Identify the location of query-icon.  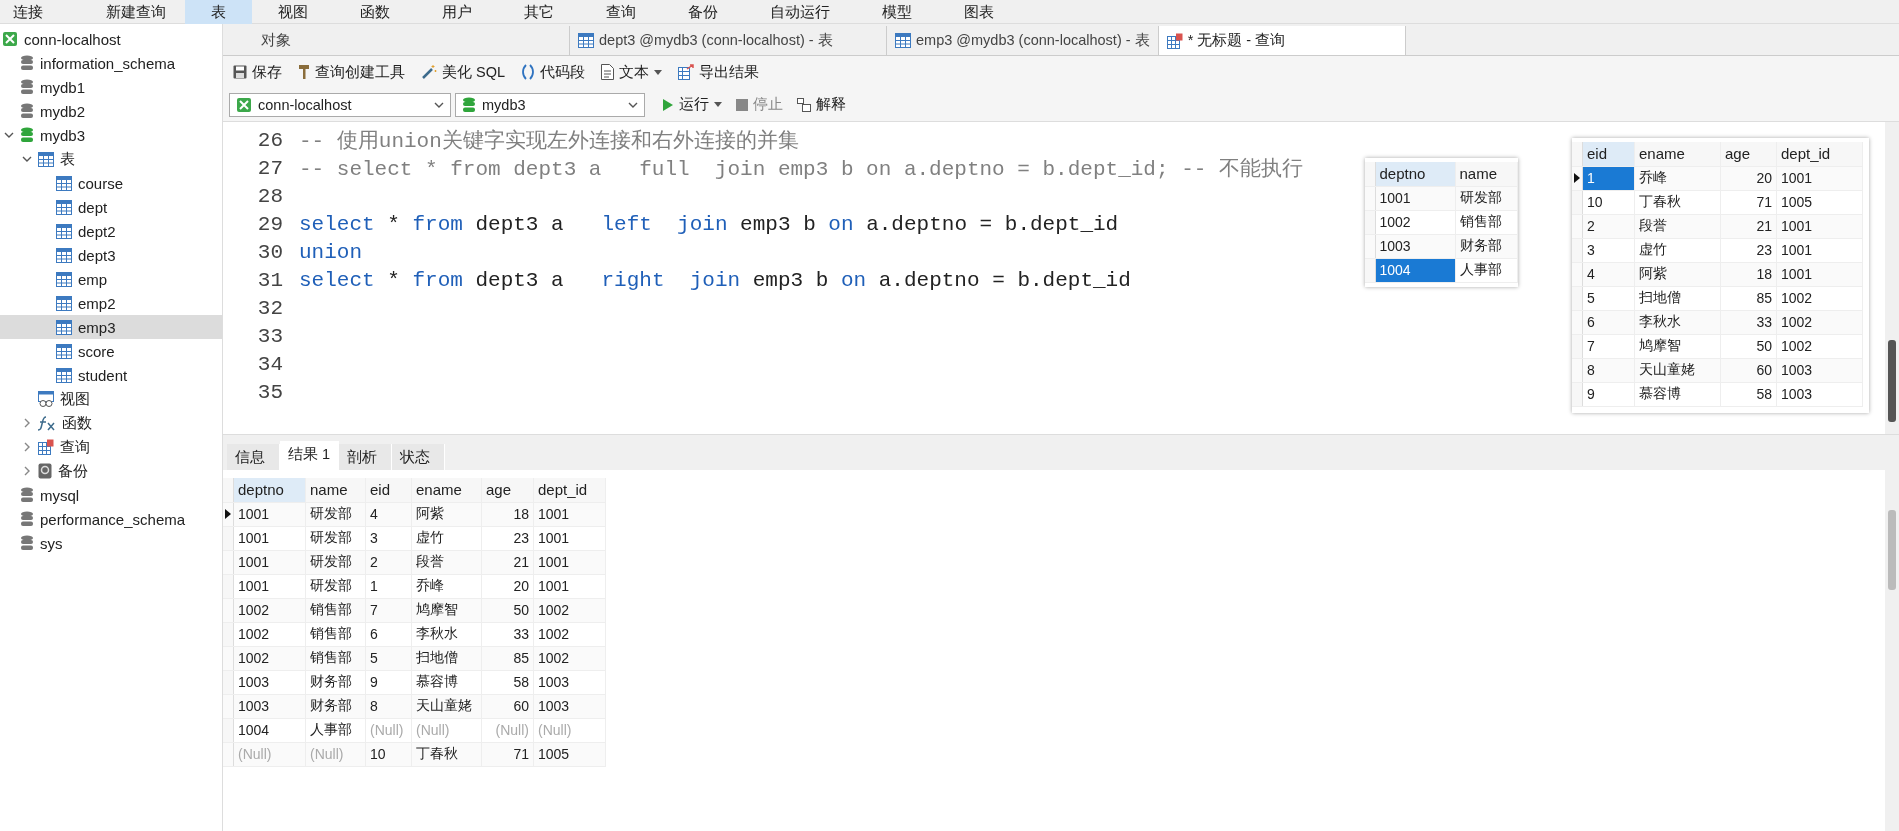
(1174, 40).